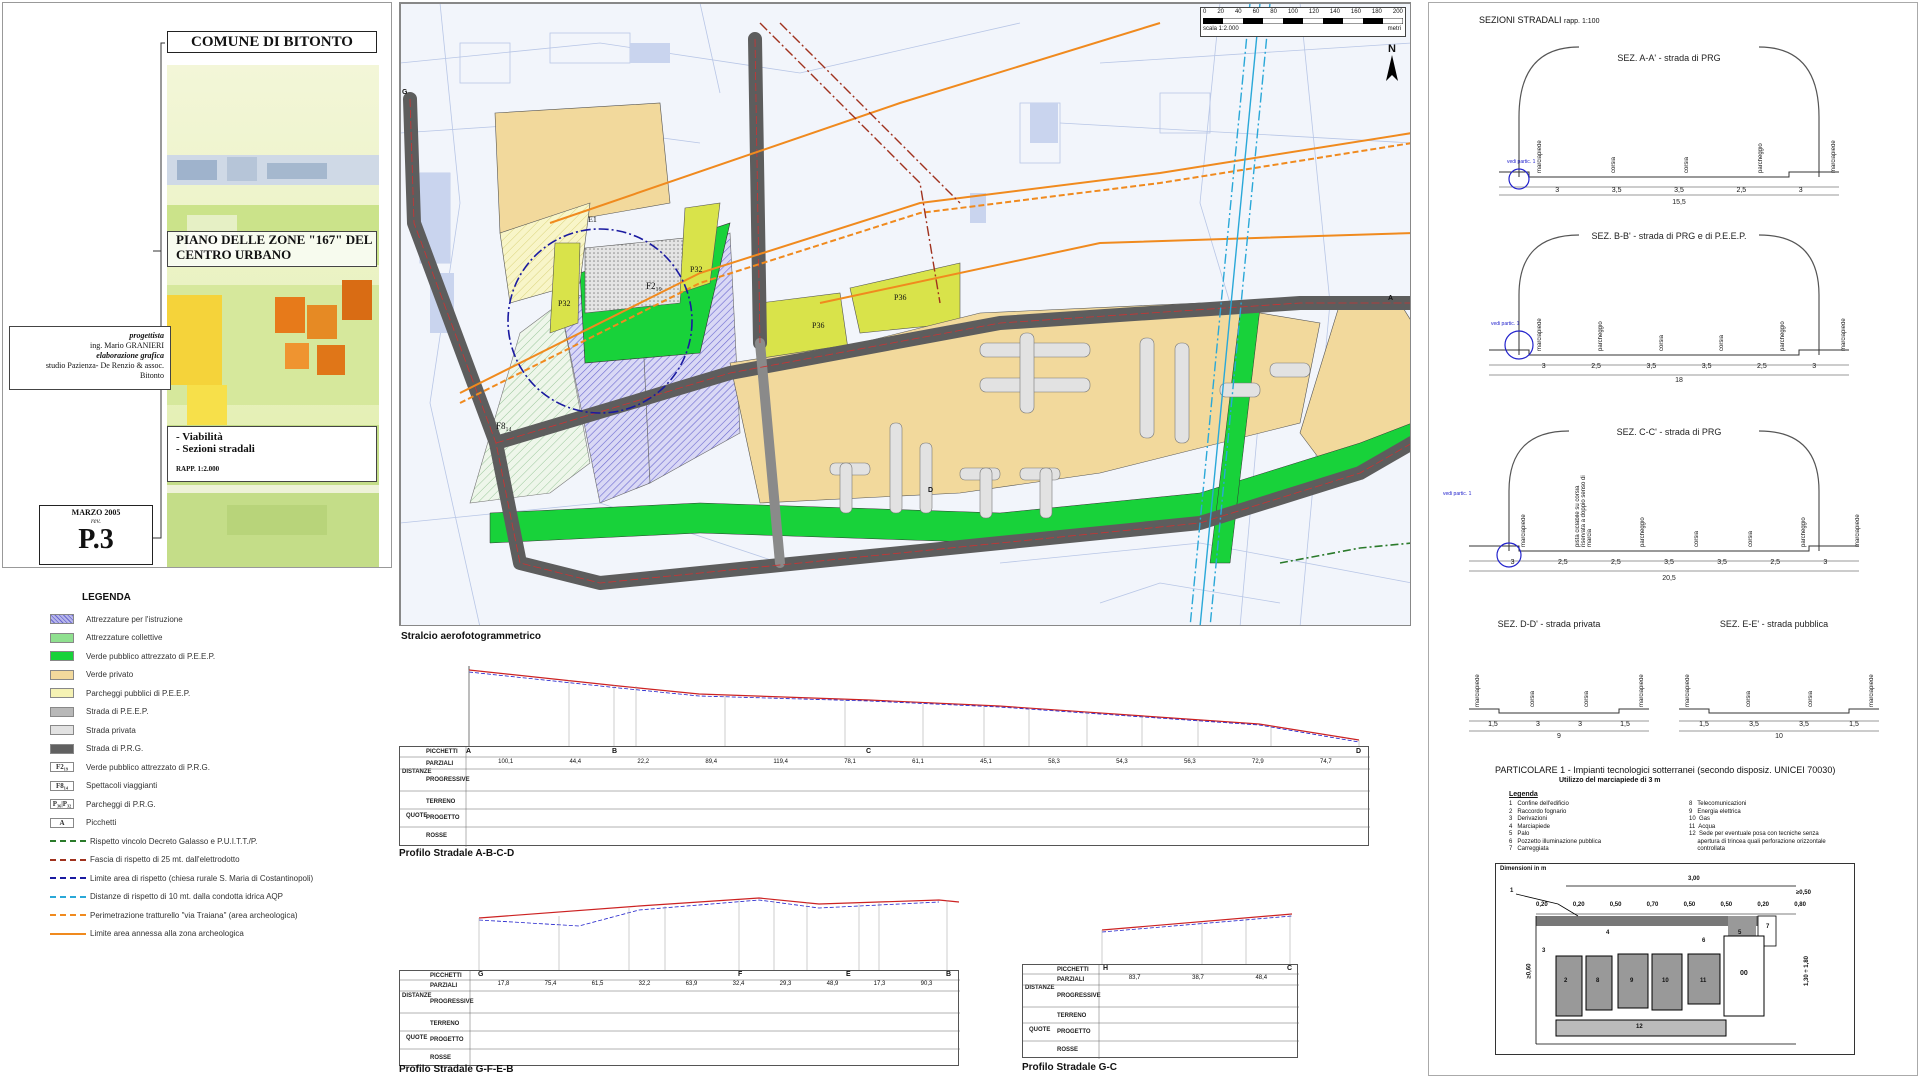 This screenshot has height=1078, width=1920. I want to click on legend-item: Parcheggi pubblici di P.E.E.P., so click(120, 693).